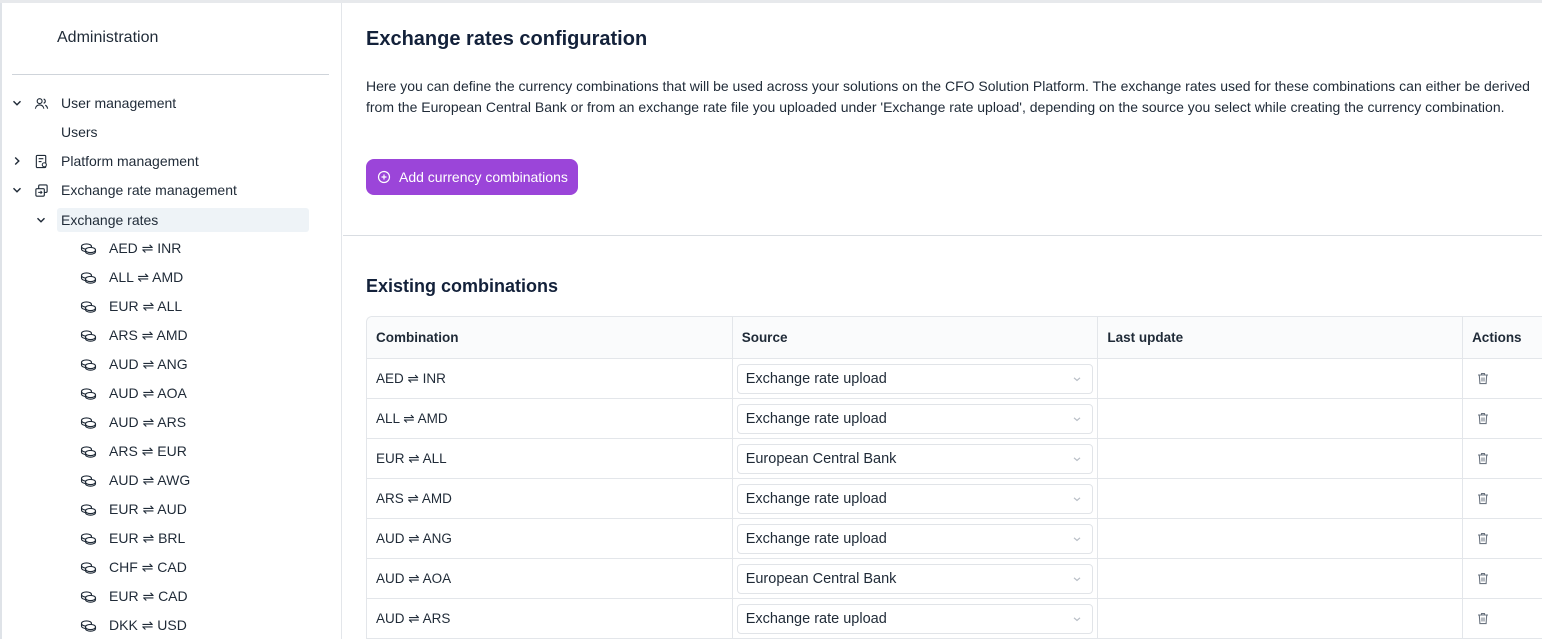 This screenshot has width=1542, height=639. Describe the element at coordinates (148, 566) in the screenshot. I see `rate-label: CHF ⇌ CAD` at that location.